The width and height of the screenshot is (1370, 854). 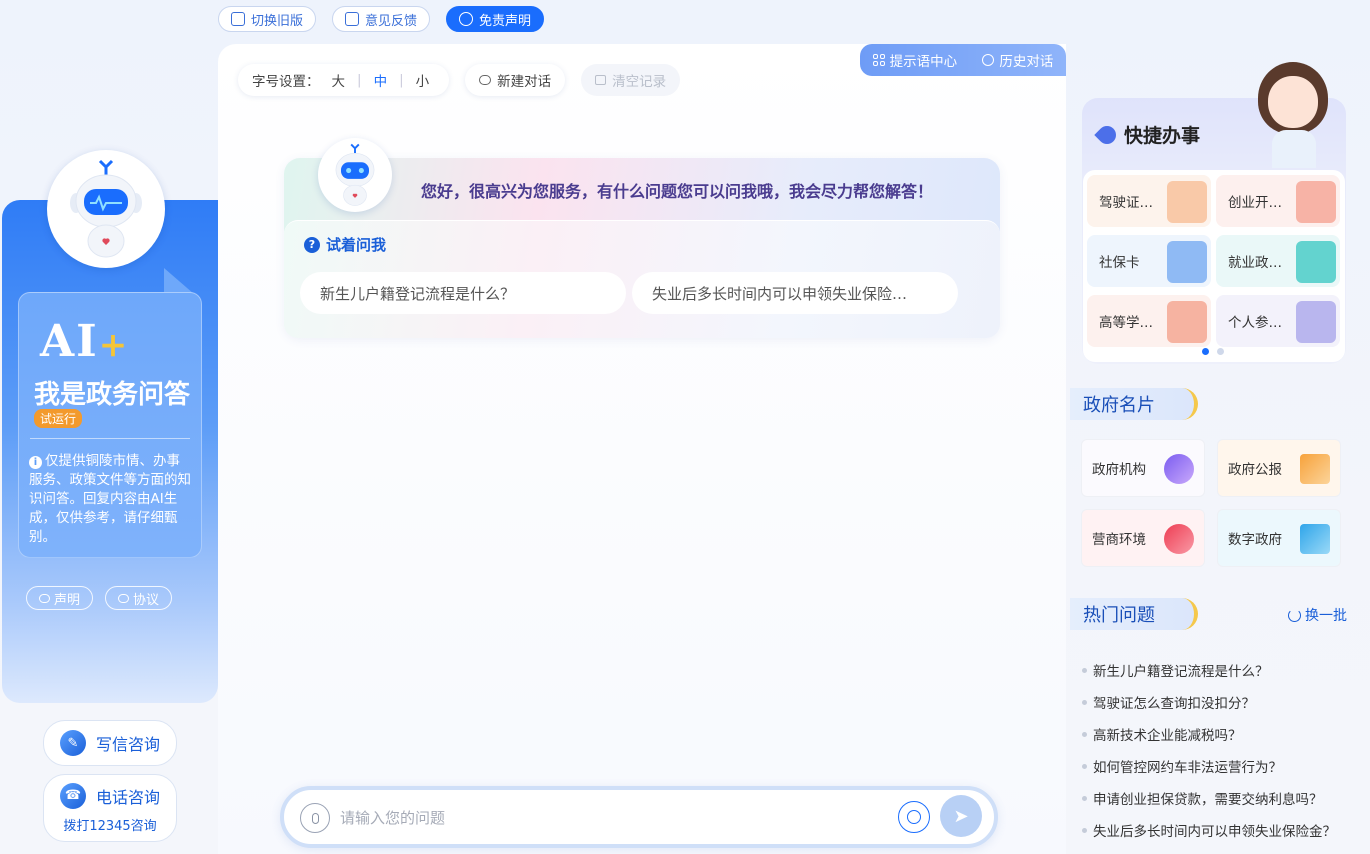 I want to click on font-size-small: 小, so click(x=423, y=80).